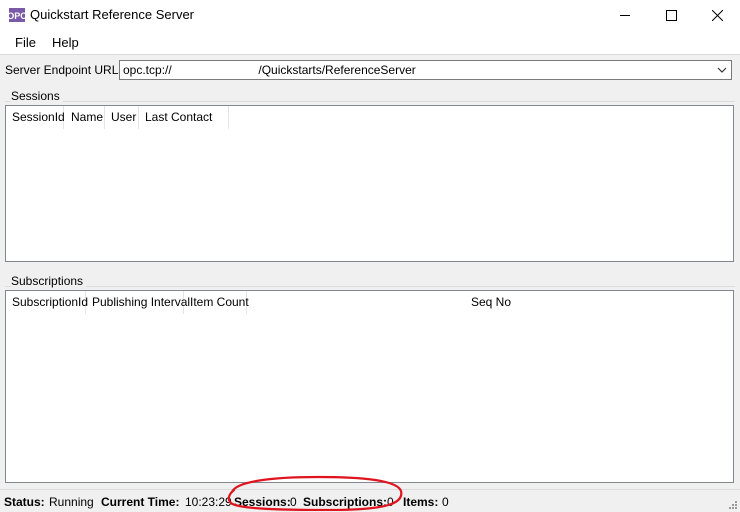 This screenshot has width=740, height=512. What do you see at coordinates (85, 117) in the screenshot?
I see `column-name: Name` at bounding box center [85, 117].